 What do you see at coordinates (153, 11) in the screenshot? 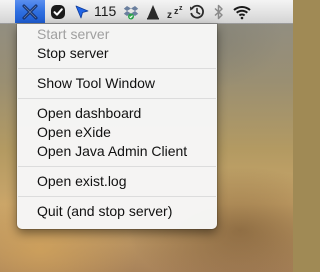
I see `alert-icon` at bounding box center [153, 11].